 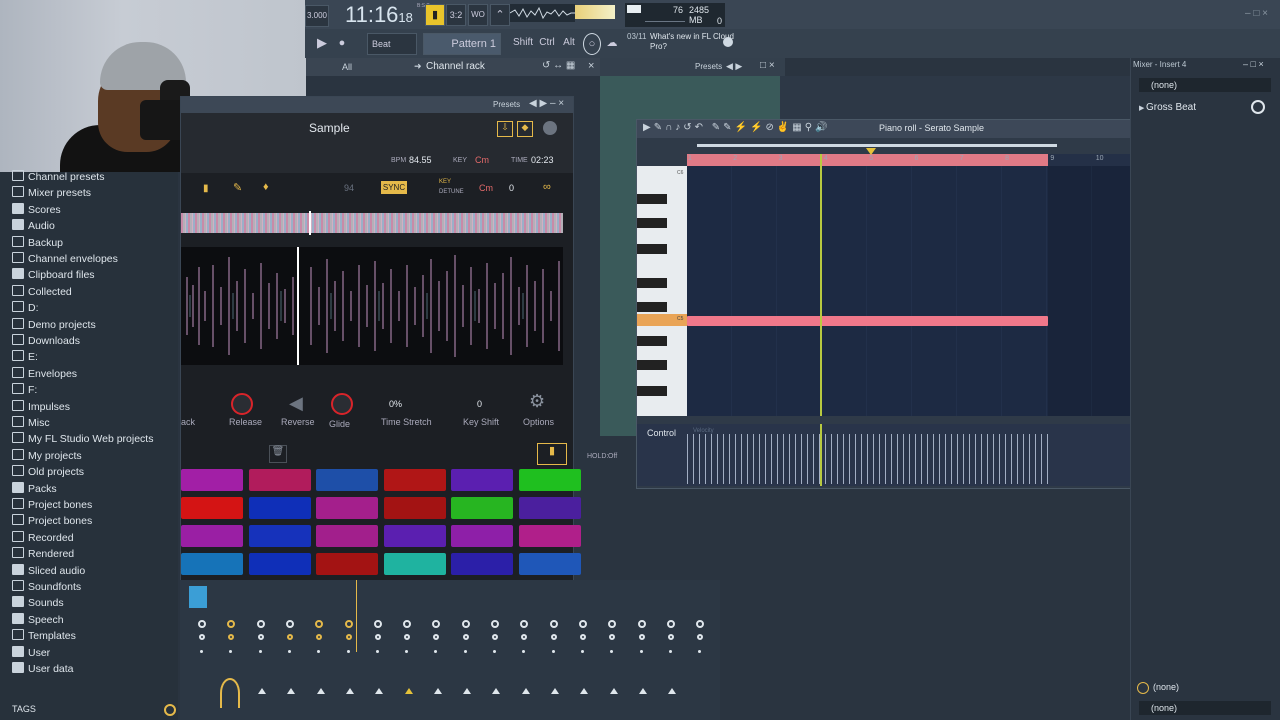 What do you see at coordinates (737, 127) in the screenshot?
I see `piano-roll-tool-icons: ▶✎∩♪↺↶ ✎✎⚡⚡⊘✌▦⚲🔊` at bounding box center [737, 127].